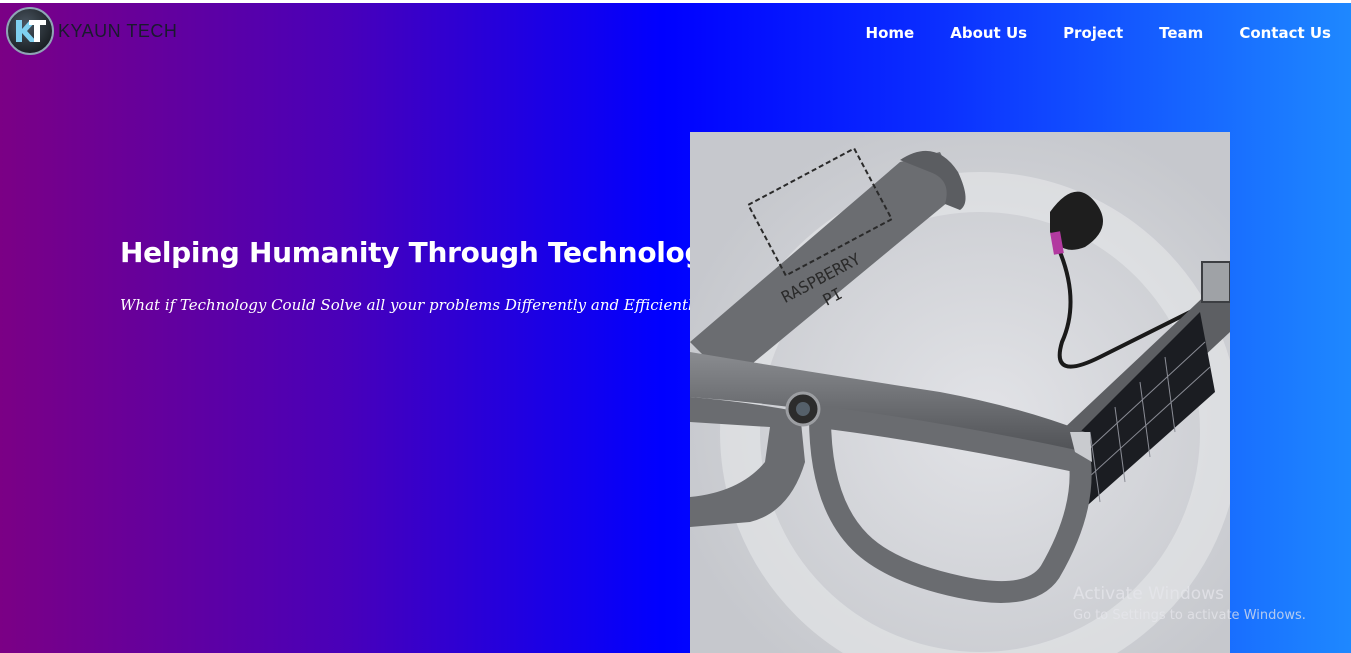 This screenshot has height=653, width=1351. I want to click on nav-contact-us: Contact Us, so click(1285, 33).